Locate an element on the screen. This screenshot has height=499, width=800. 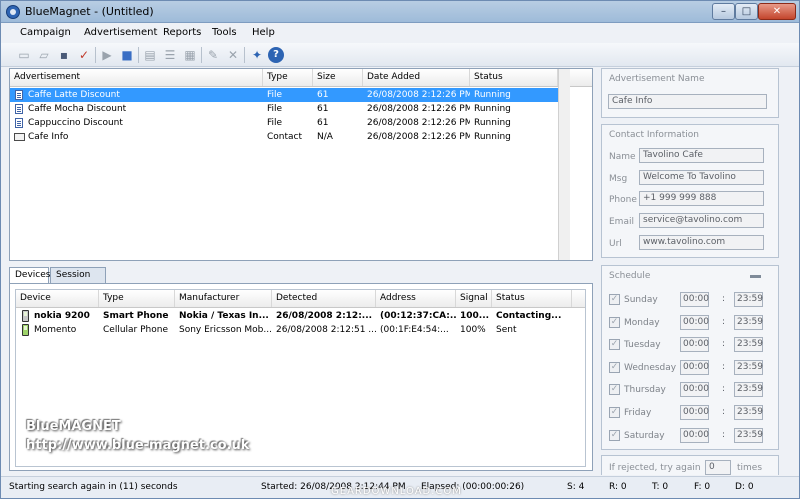
close-button: ✕ is located at coordinates (777, 11).